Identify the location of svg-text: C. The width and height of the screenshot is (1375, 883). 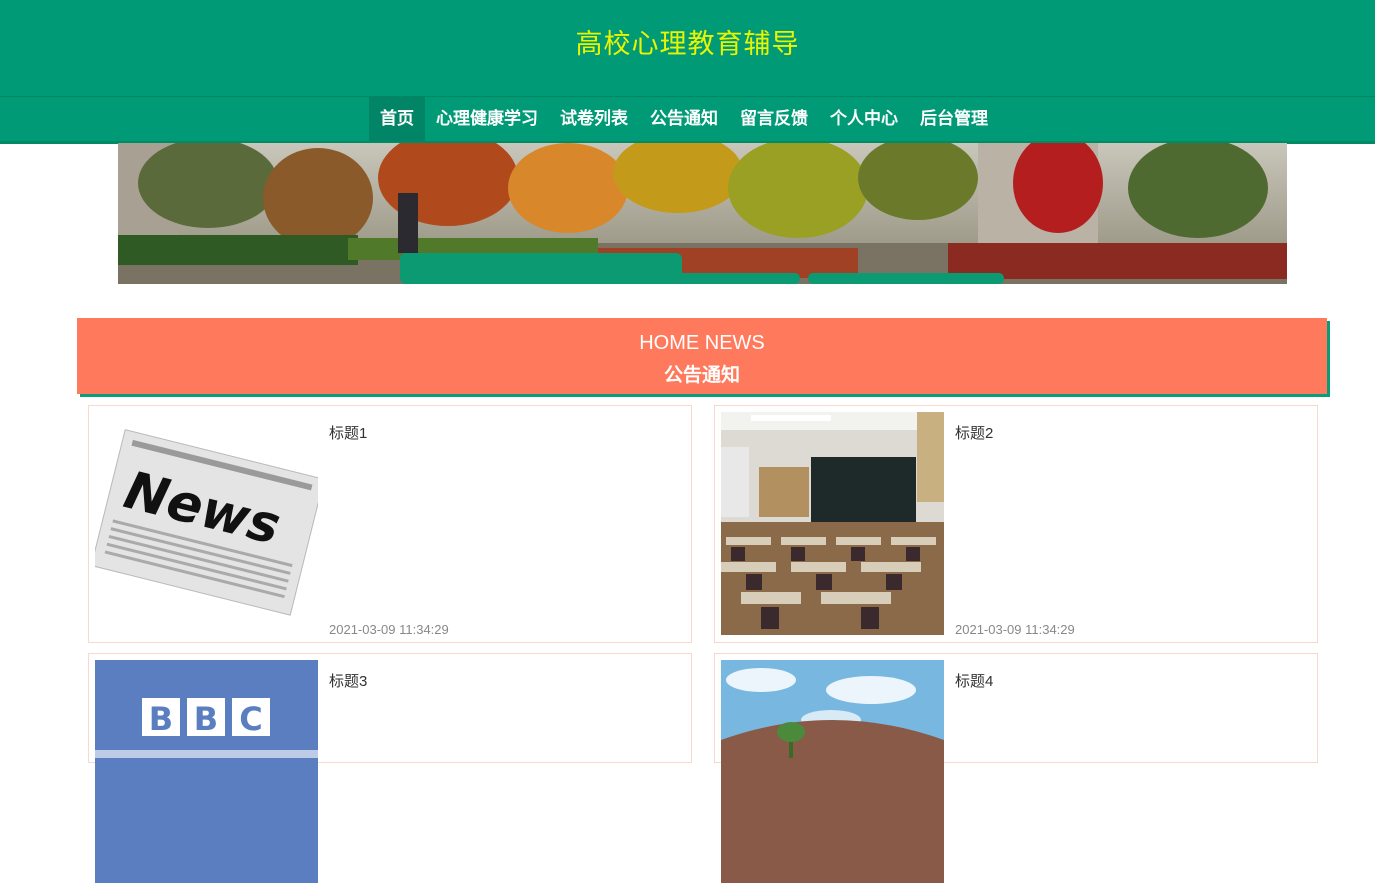
(250, 719).